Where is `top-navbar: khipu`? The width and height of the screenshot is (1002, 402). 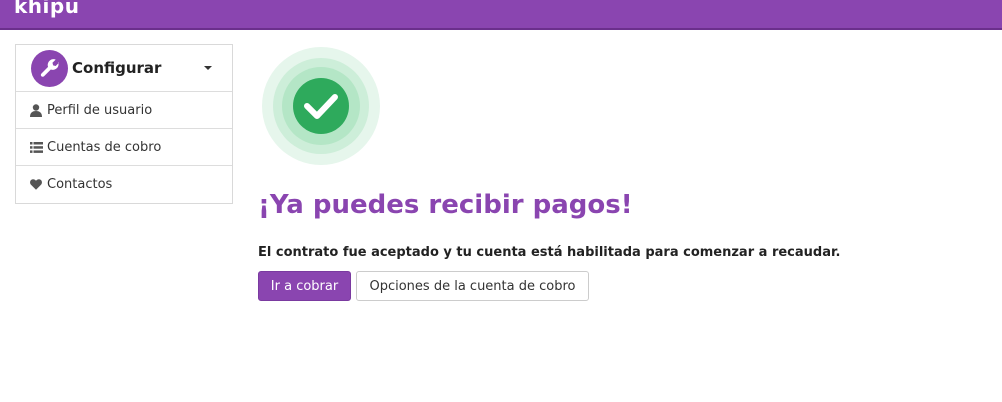 top-navbar: khipu is located at coordinates (501, 15).